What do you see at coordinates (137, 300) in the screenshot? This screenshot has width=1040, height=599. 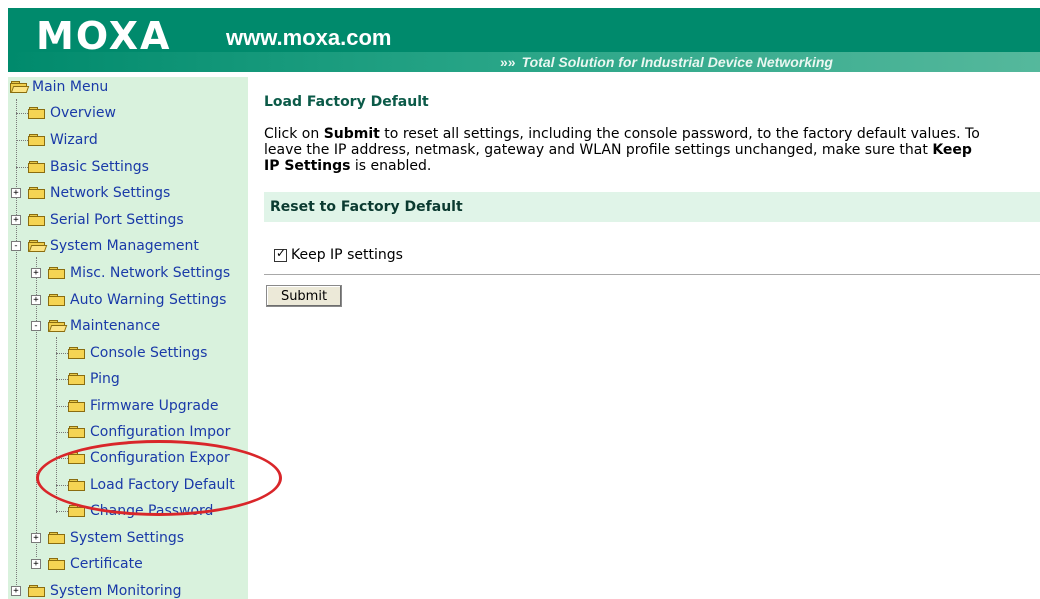 I see `sidebar-item-auto-warning-settings: Auto Warning Settings` at bounding box center [137, 300].